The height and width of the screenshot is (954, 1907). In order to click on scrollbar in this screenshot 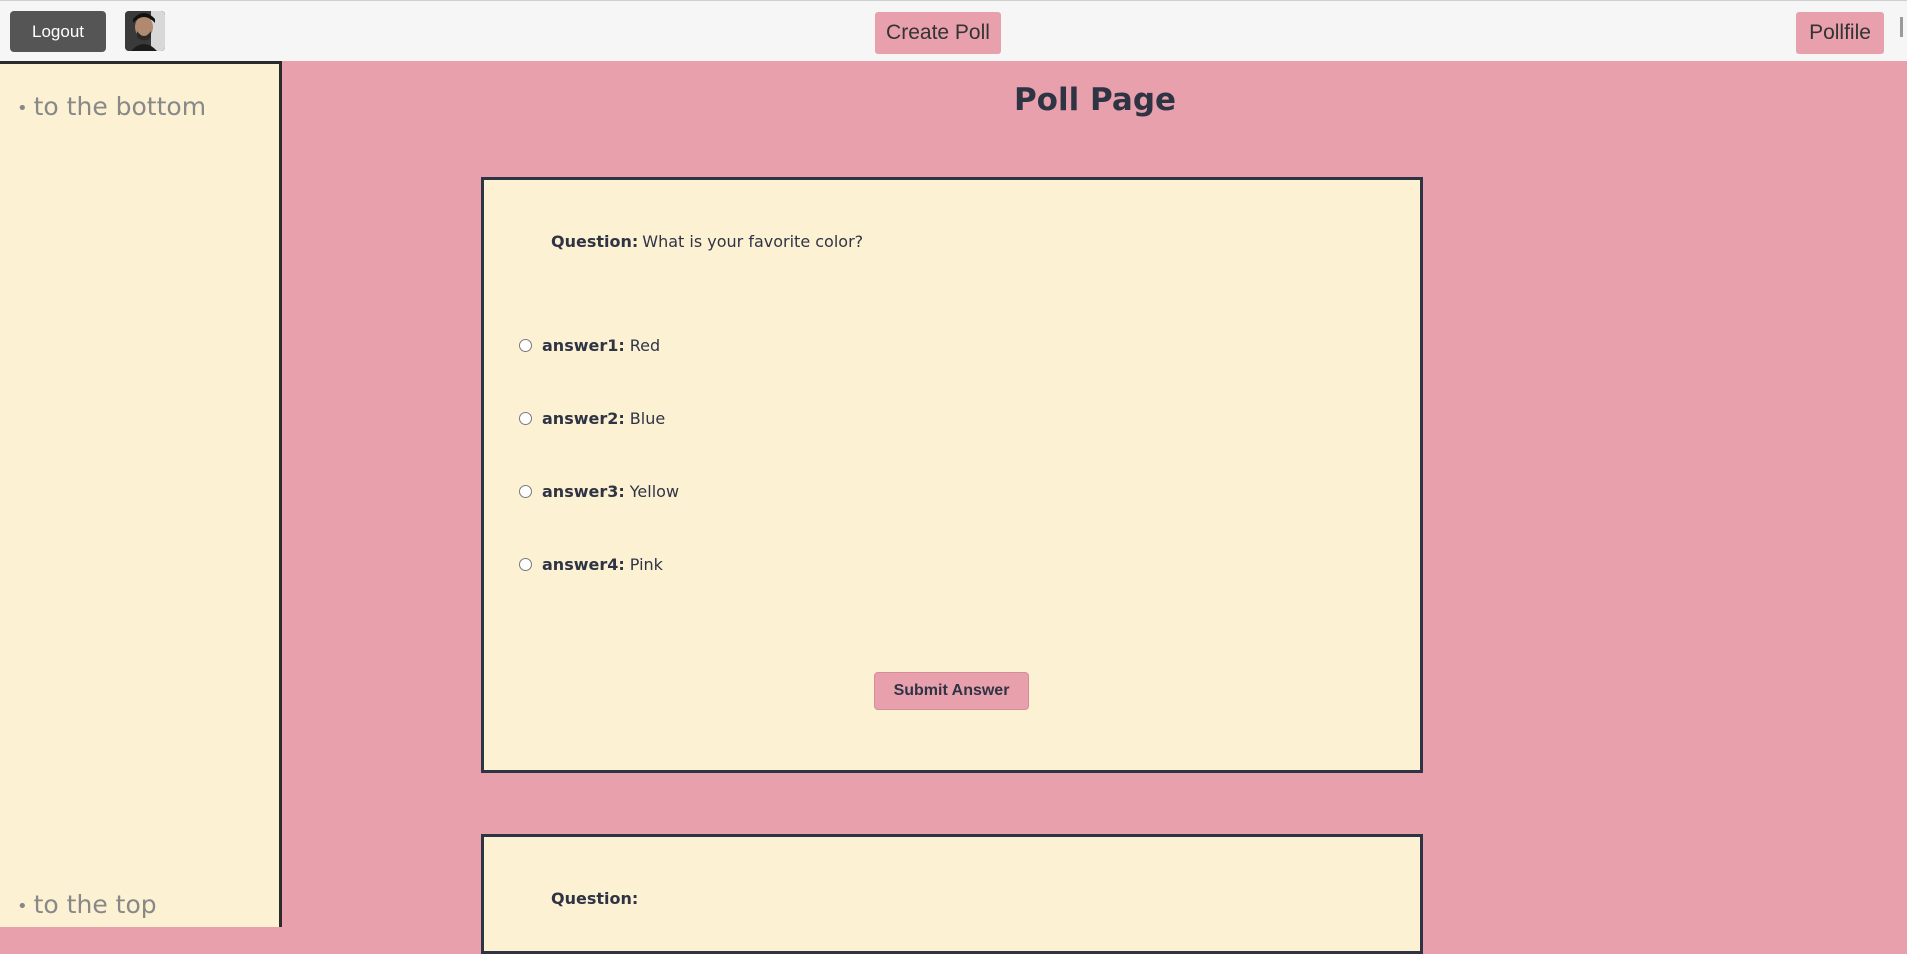, I will do `click(1901, 27)`.